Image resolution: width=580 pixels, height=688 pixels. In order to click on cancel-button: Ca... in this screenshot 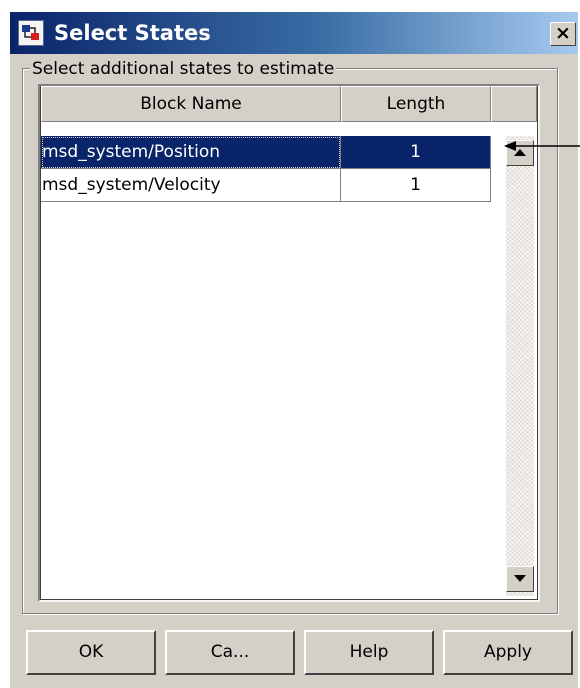, I will do `click(230, 652)`.